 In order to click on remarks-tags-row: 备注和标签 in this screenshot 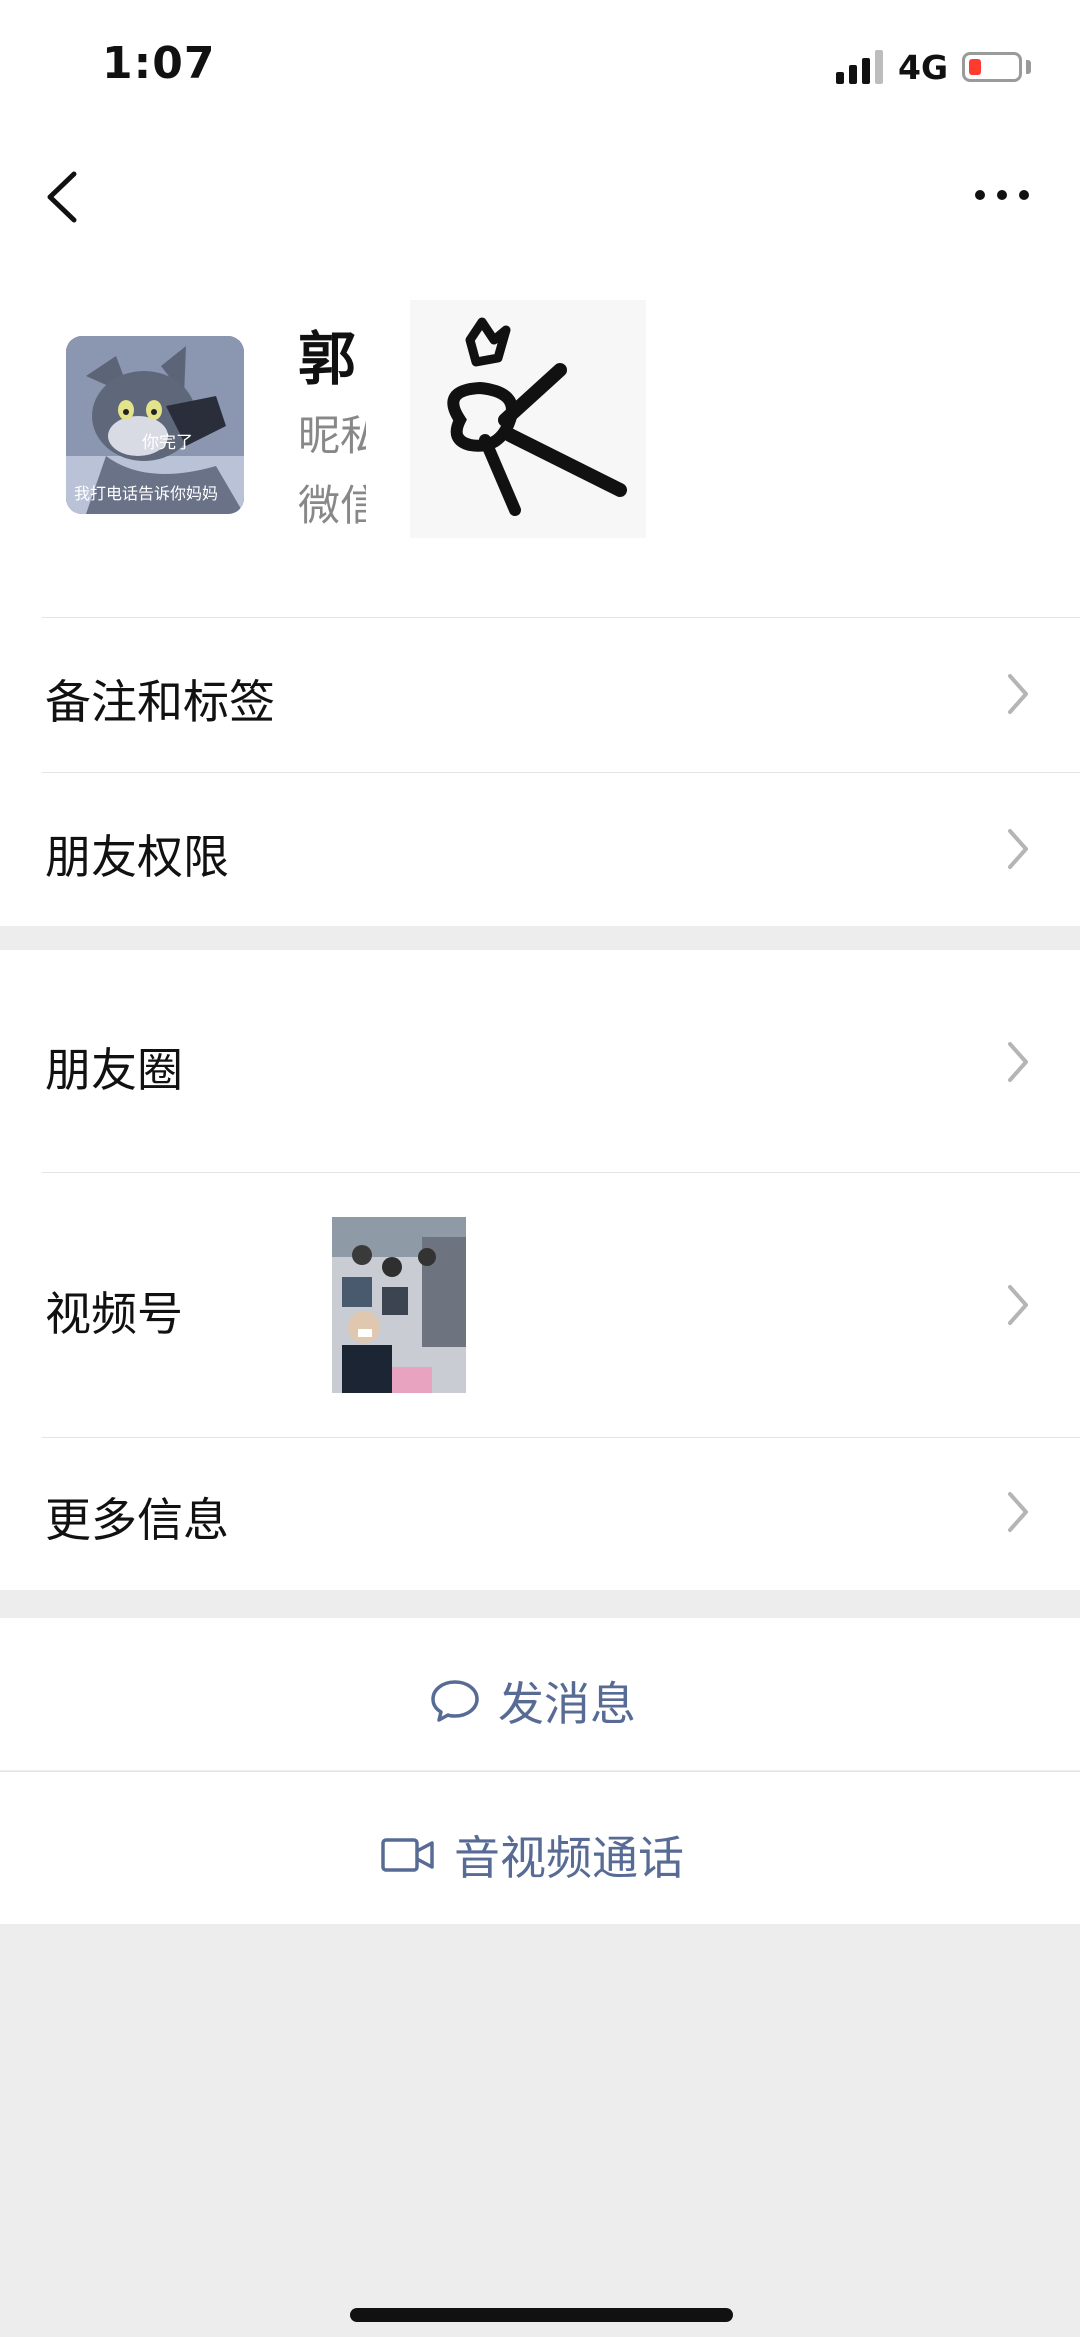, I will do `click(540, 695)`.